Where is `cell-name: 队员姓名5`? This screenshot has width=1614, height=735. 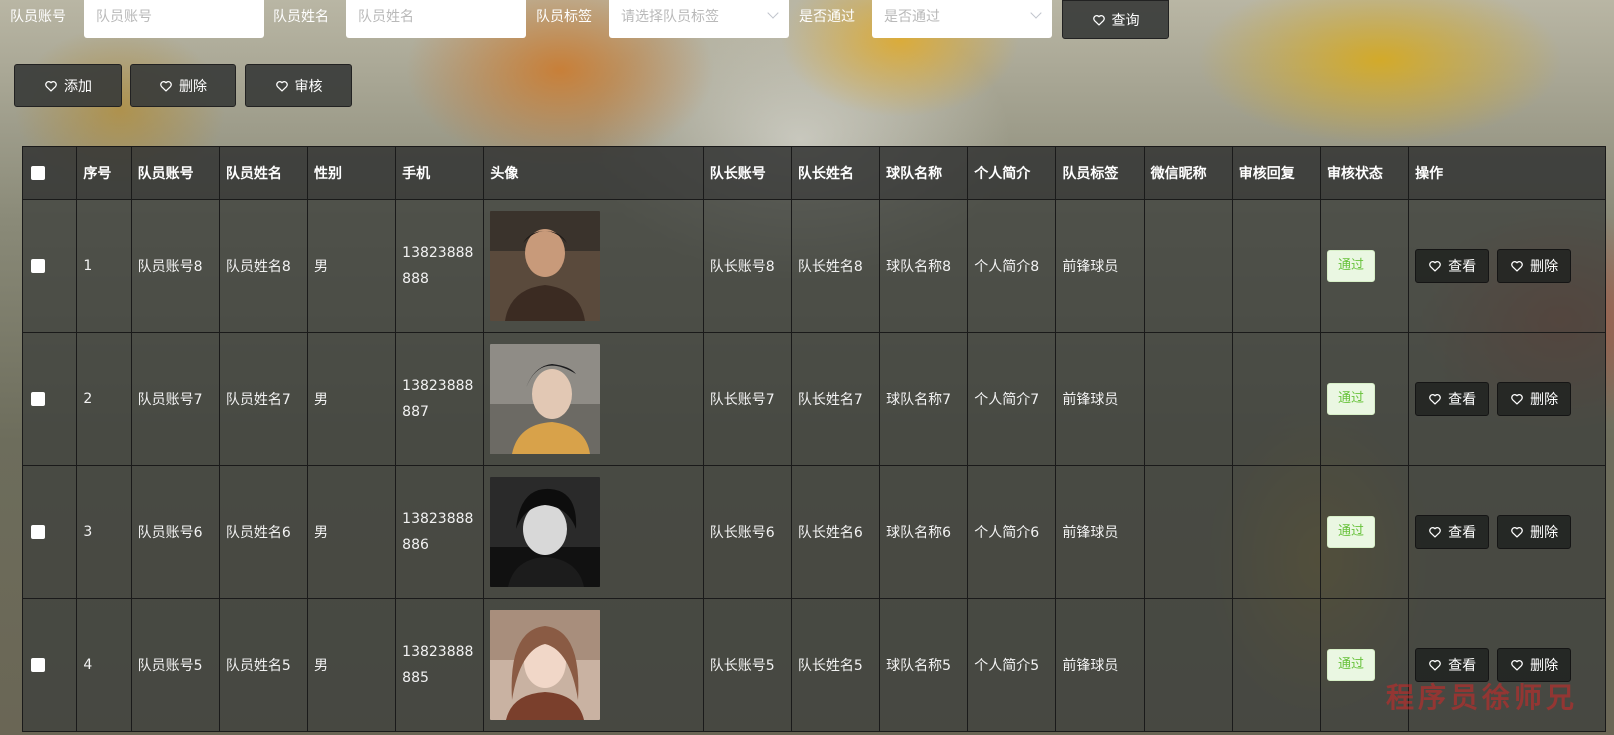
cell-name: 队员姓名5 is located at coordinates (263, 665).